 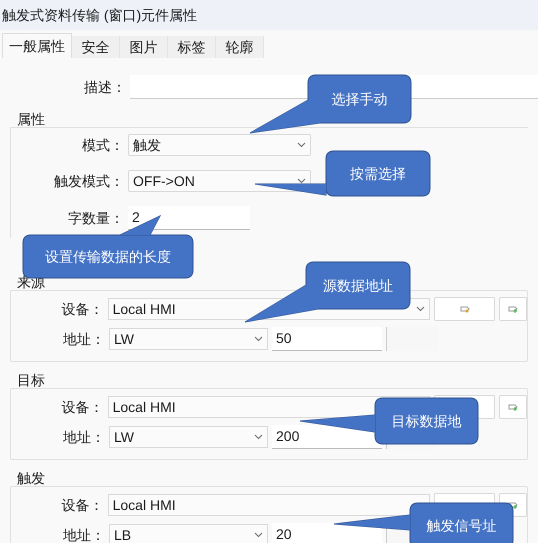 I want to click on field-label: 触发模式：, so click(x=89, y=181).